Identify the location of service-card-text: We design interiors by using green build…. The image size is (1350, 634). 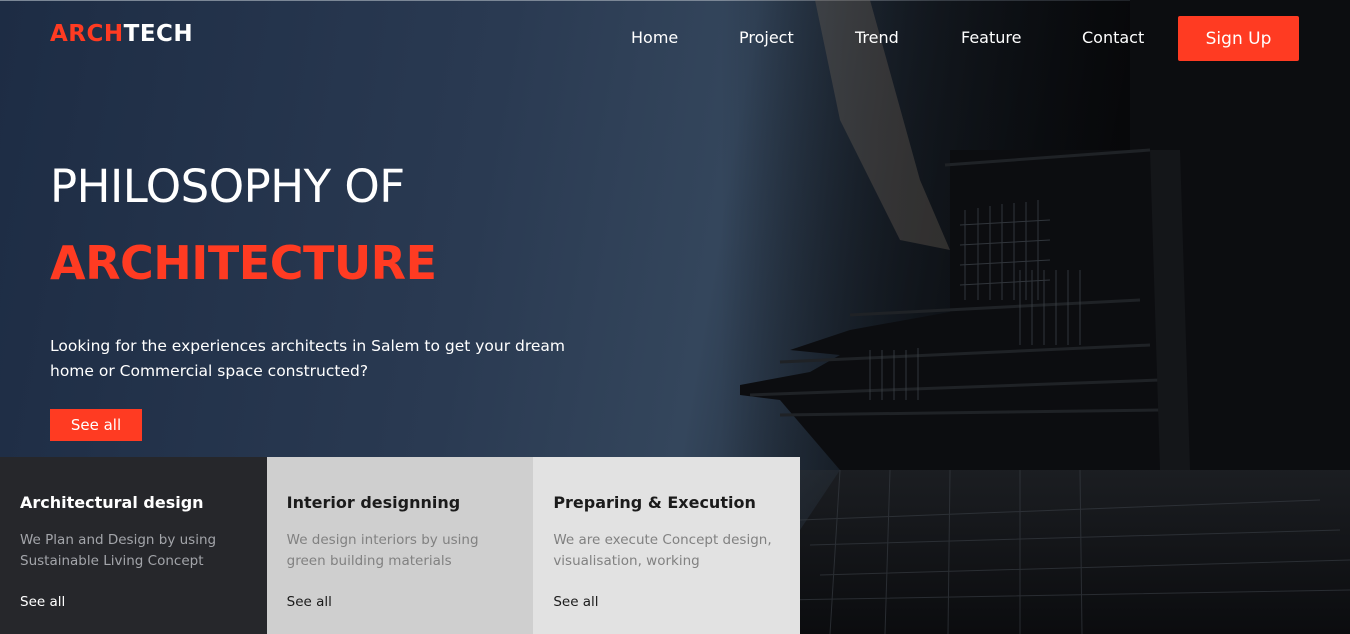
(382, 550).